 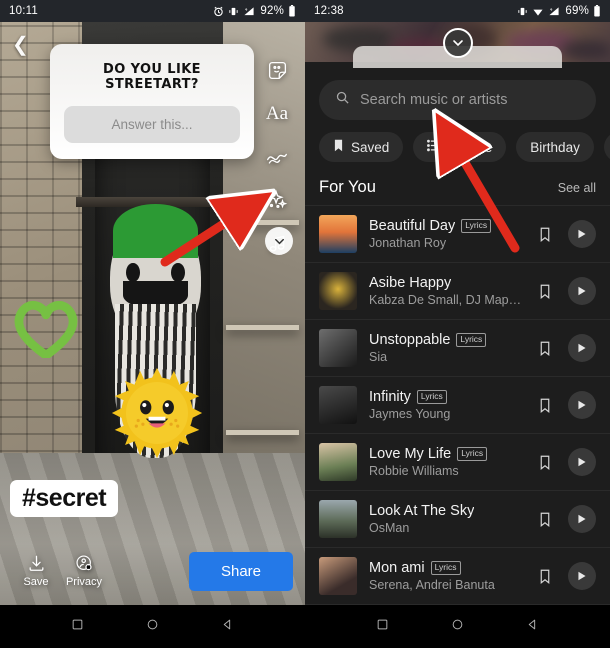 I want to click on back-chevron-icon: ❮, so click(x=20, y=45).